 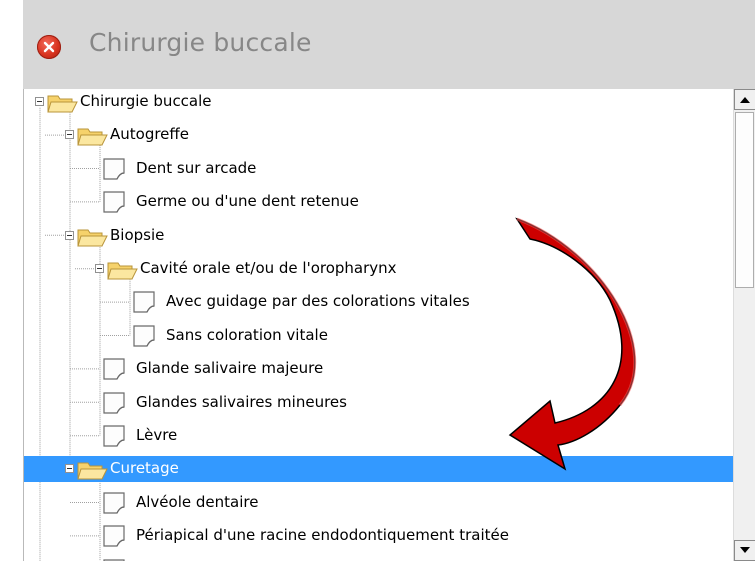 What do you see at coordinates (268, 268) in the screenshot?
I see `tree-item-label: Cavité orale et/ou de l'oropharynx` at bounding box center [268, 268].